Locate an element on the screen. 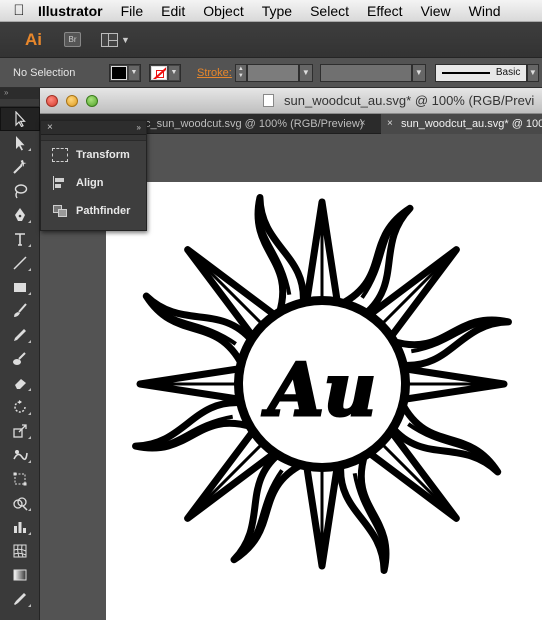 This screenshot has height=620, width=542. brush-stroke-preview is located at coordinates (465, 72).